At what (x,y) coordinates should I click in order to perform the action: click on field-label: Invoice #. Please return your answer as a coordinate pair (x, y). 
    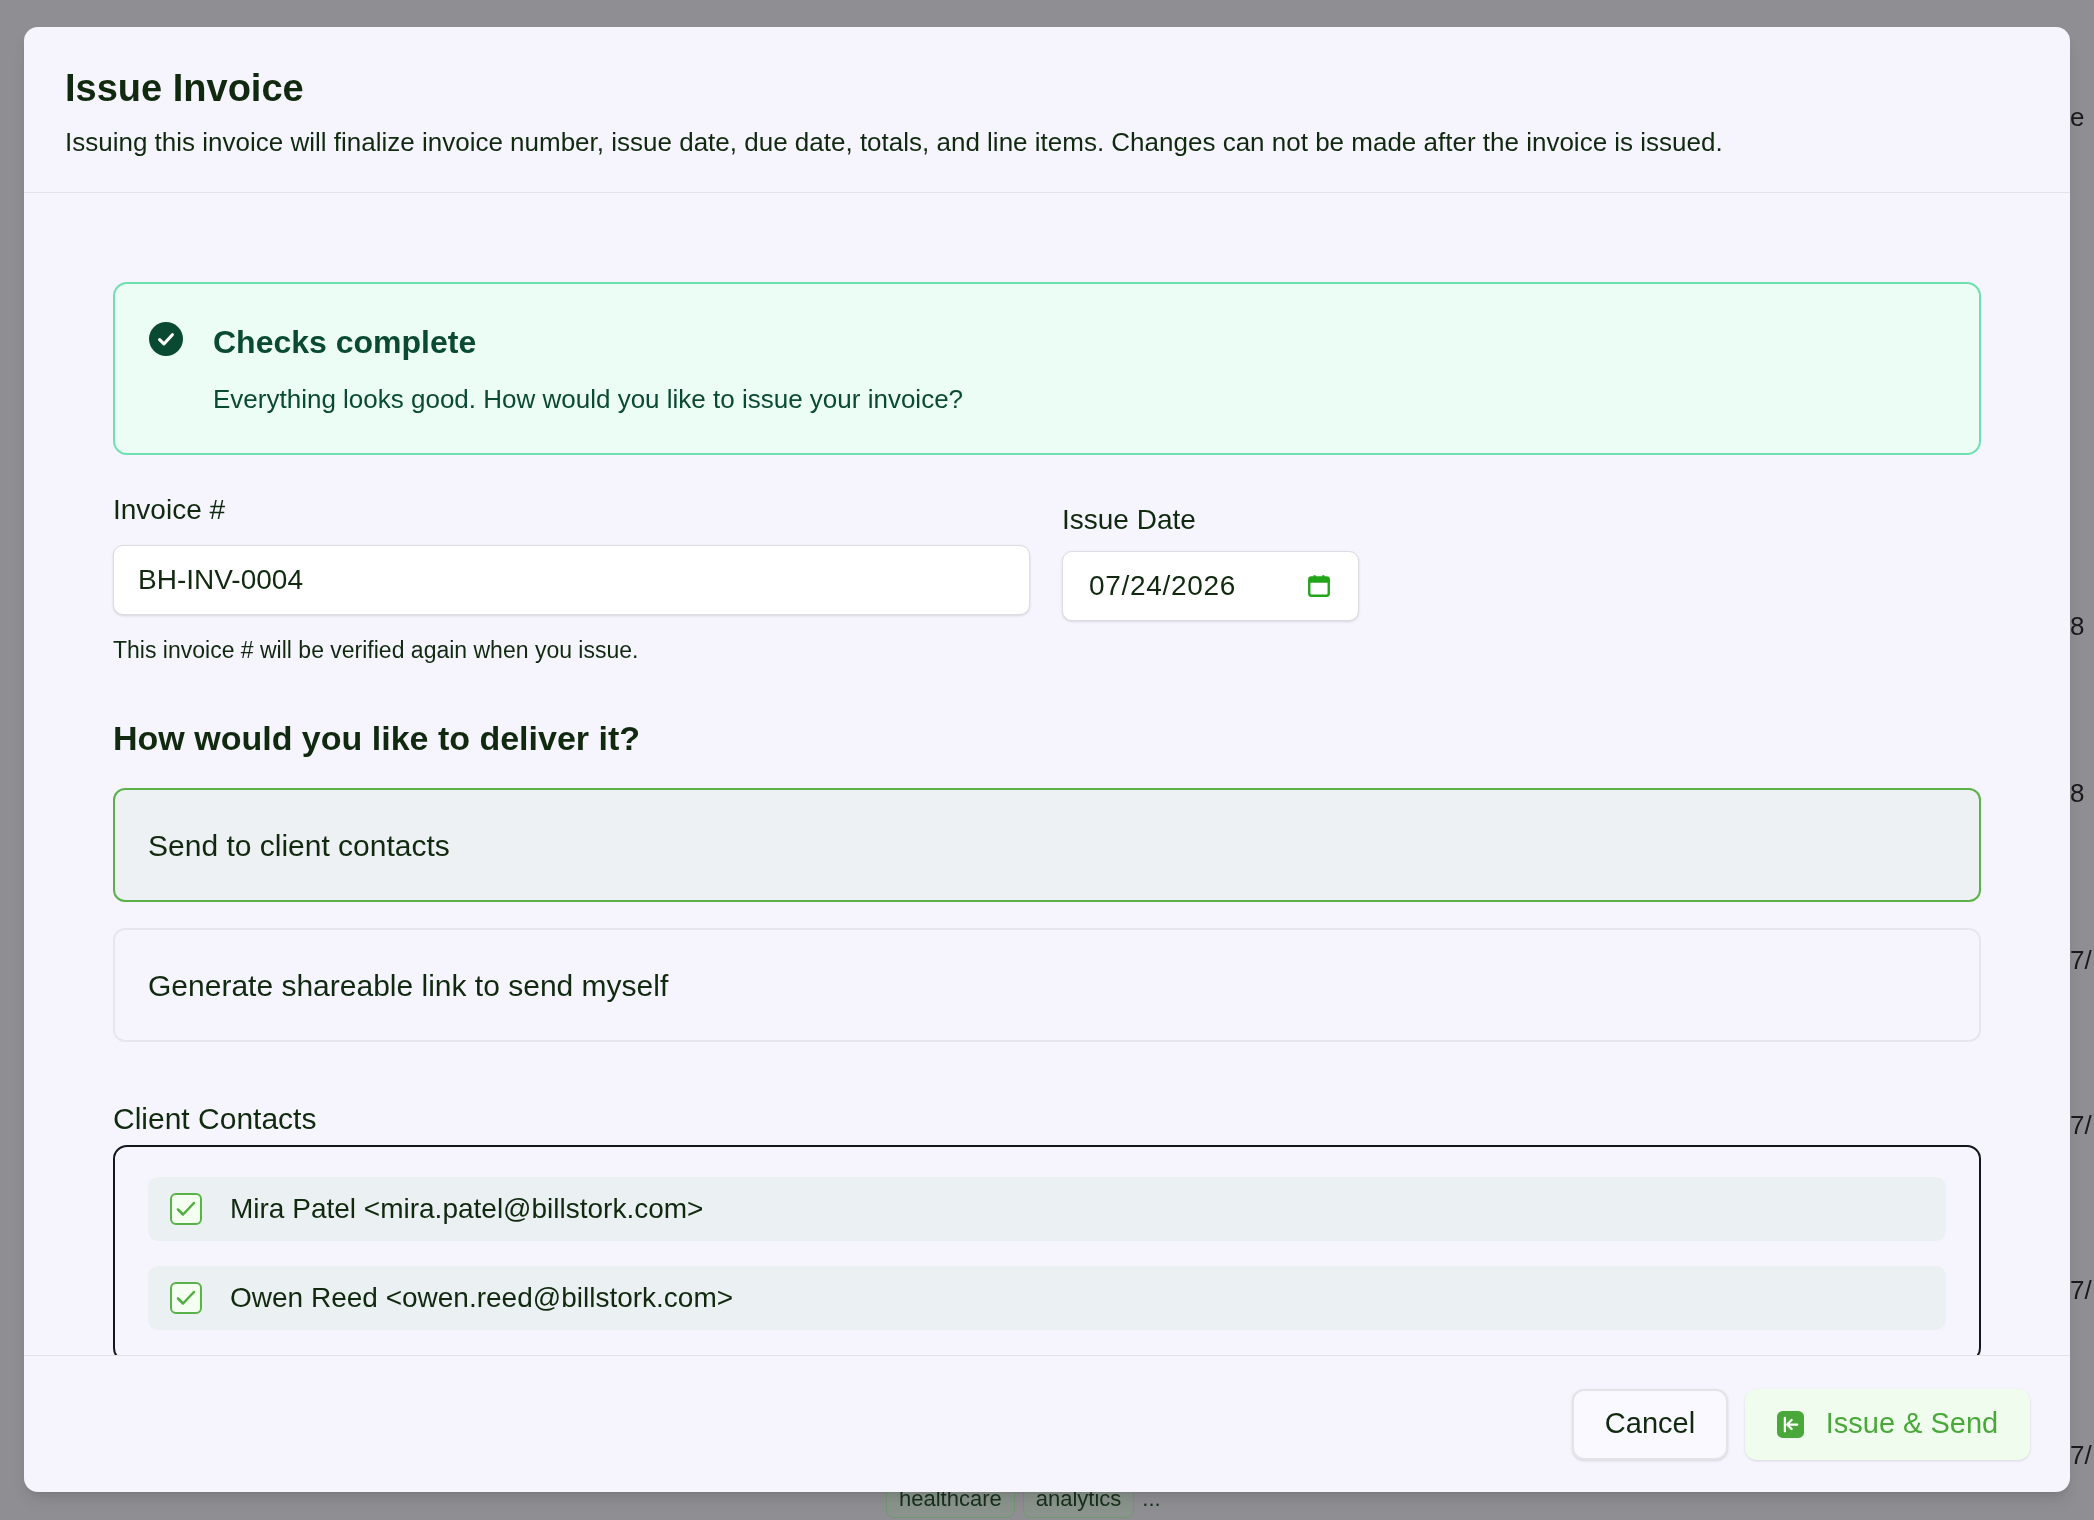
    Looking at the image, I should click on (170, 509).